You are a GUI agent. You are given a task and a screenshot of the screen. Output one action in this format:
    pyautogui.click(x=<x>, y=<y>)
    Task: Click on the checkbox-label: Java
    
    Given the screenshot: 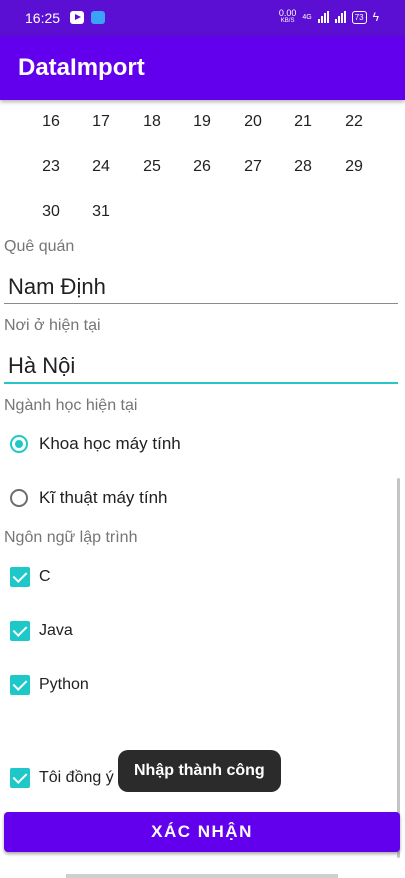 What is the action you would take?
    pyautogui.click(x=56, y=630)
    